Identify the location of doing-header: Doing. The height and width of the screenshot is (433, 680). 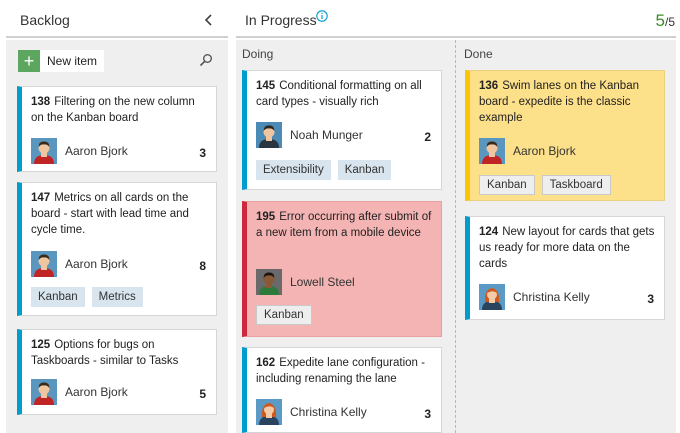
(258, 54).